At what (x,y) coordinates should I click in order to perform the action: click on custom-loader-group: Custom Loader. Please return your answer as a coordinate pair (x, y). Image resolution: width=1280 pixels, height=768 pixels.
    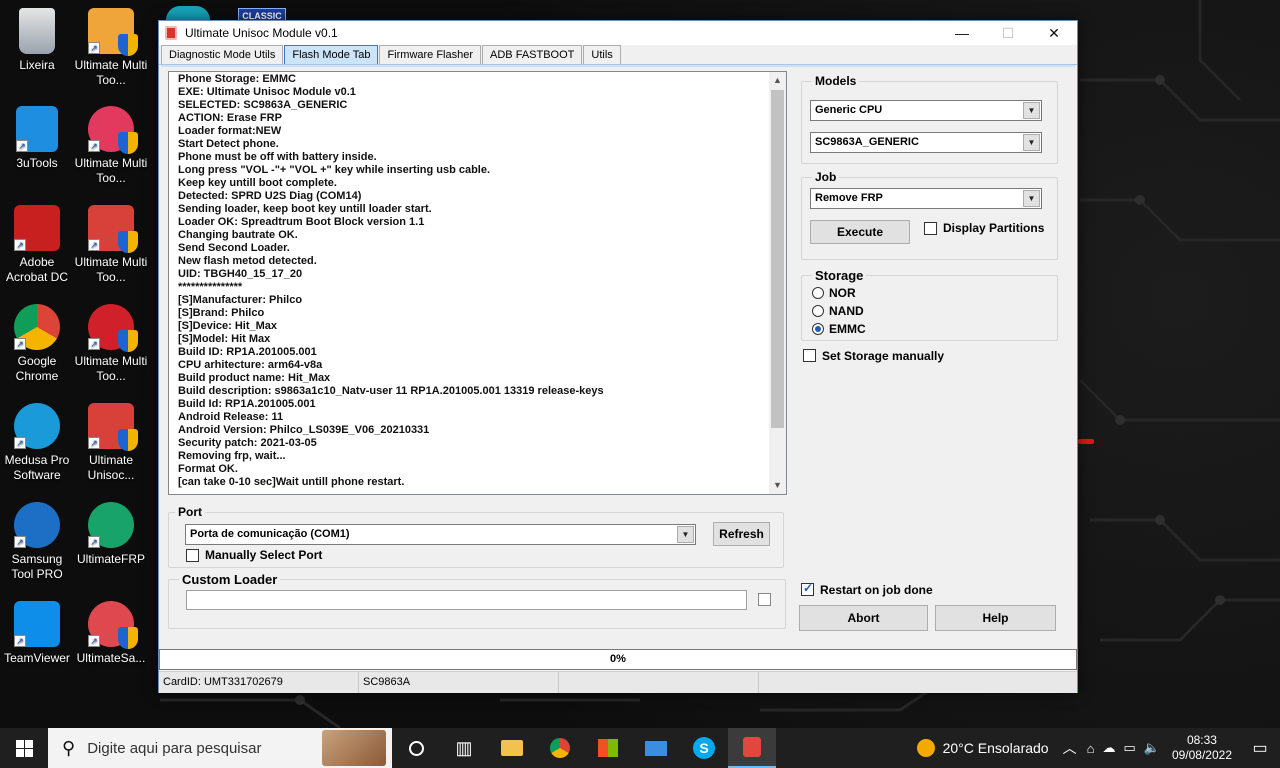
    Looking at the image, I should click on (477, 600).